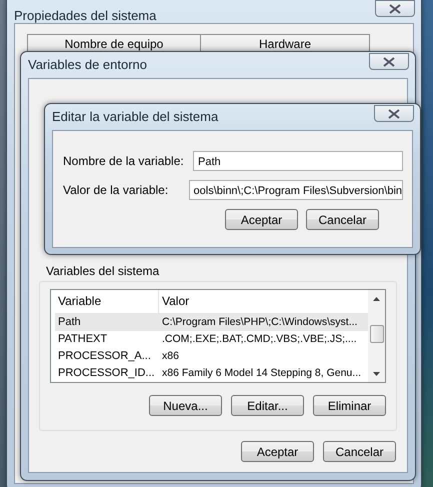  I want to click on table-cell-text: PATHEXT, so click(82, 339).